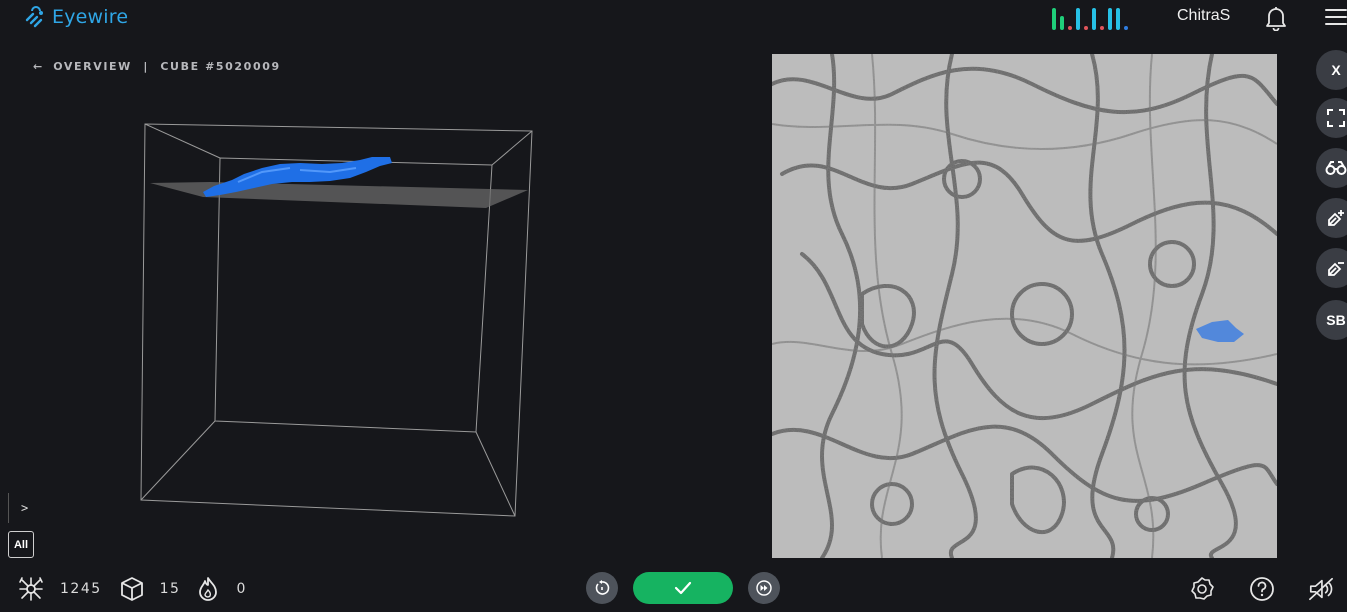 The height and width of the screenshot is (612, 1347). Describe the element at coordinates (1331, 118) in the screenshot. I see `fullscreen-icon` at that location.